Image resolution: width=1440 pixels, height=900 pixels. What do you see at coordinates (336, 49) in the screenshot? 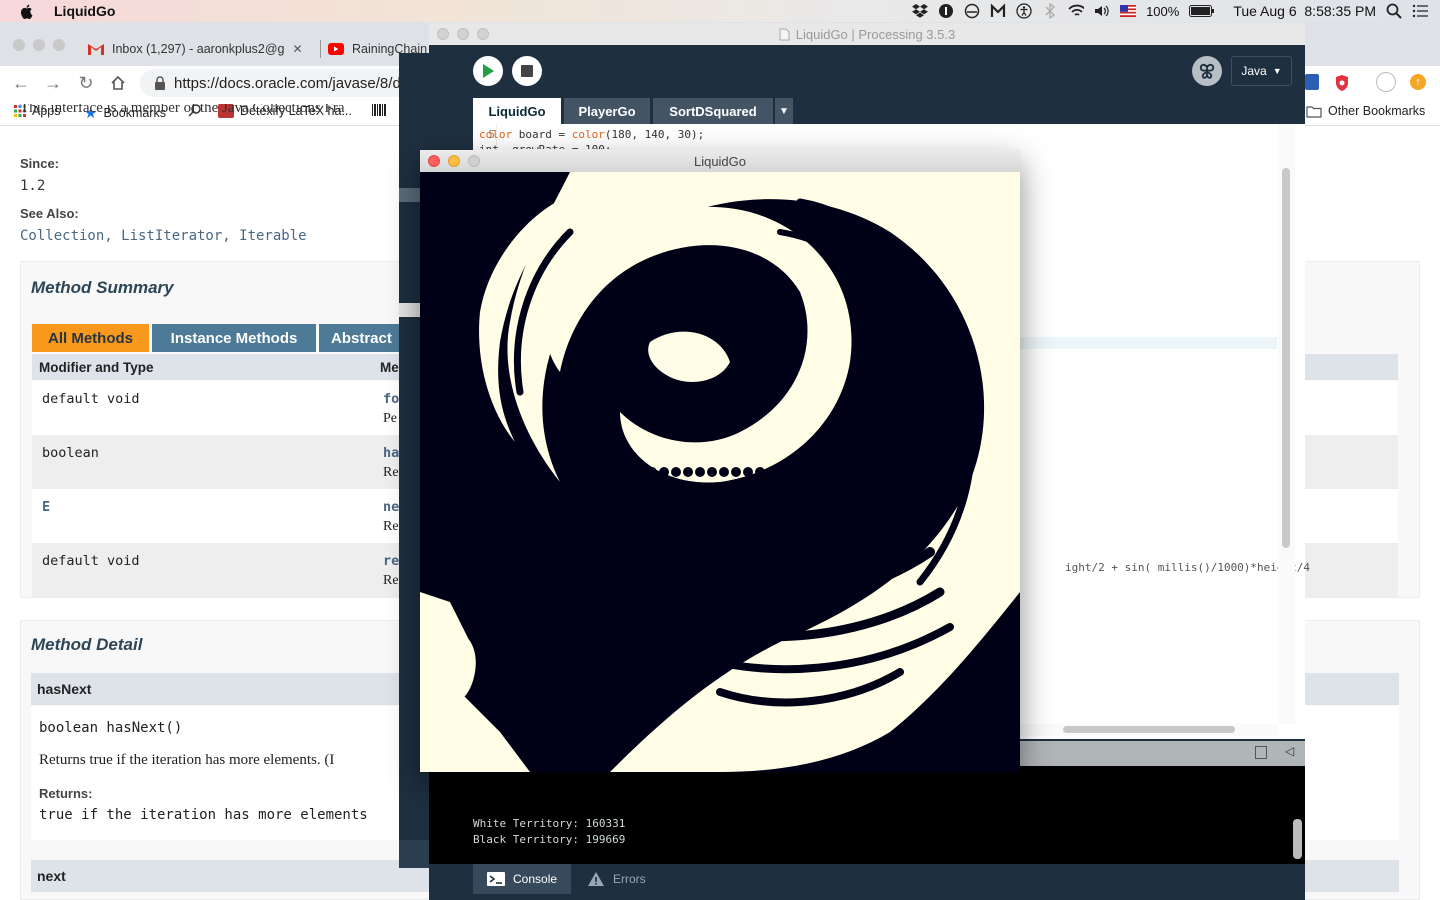
I see `youtube-icon` at bounding box center [336, 49].